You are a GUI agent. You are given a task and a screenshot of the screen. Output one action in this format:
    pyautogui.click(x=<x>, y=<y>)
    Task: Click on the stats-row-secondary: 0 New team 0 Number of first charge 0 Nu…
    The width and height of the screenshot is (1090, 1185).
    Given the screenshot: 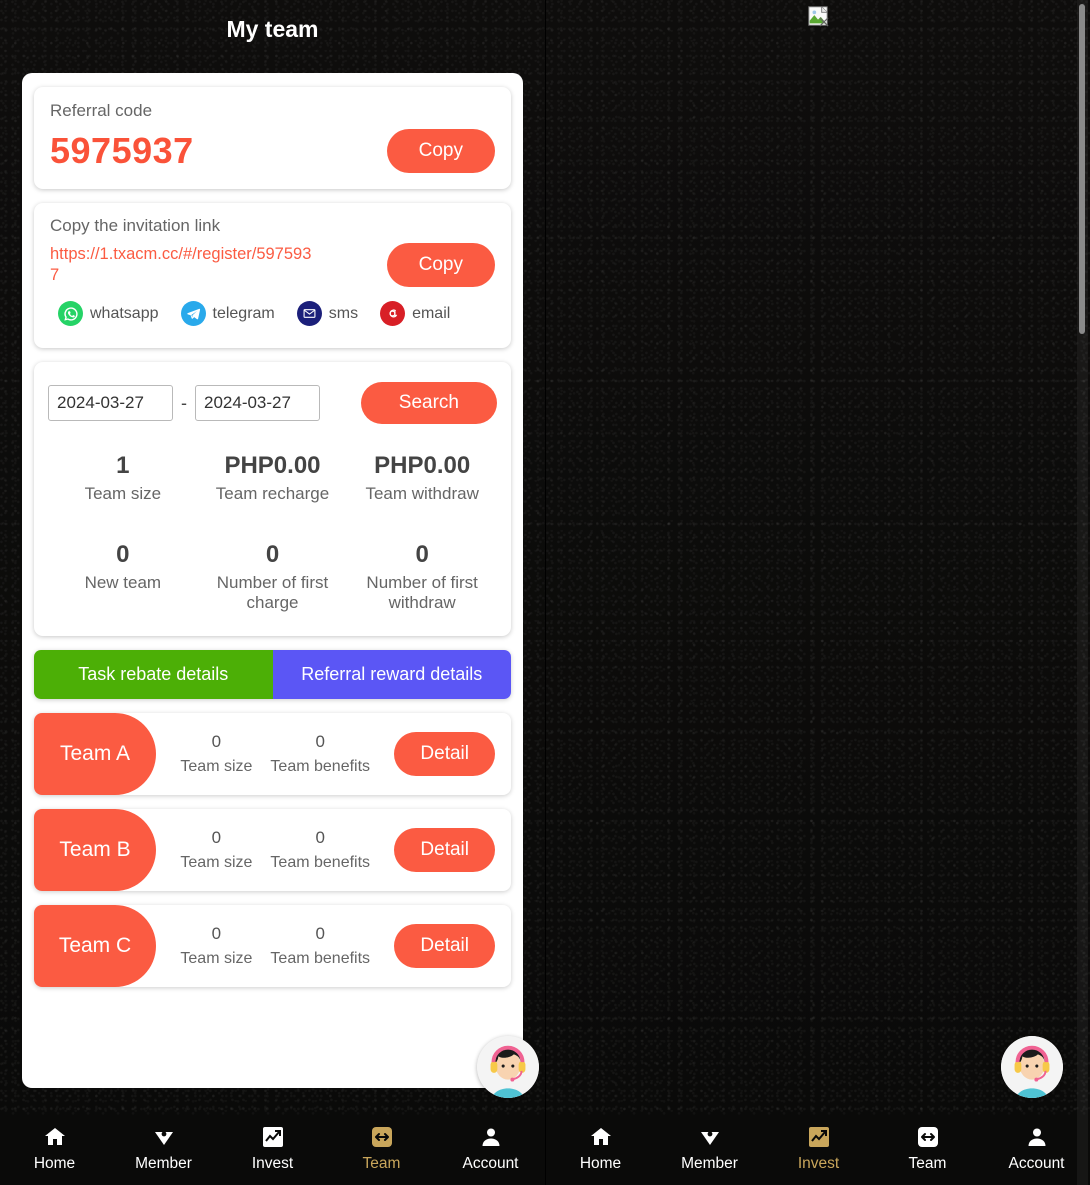 What is the action you would take?
    pyautogui.click(x=272, y=577)
    